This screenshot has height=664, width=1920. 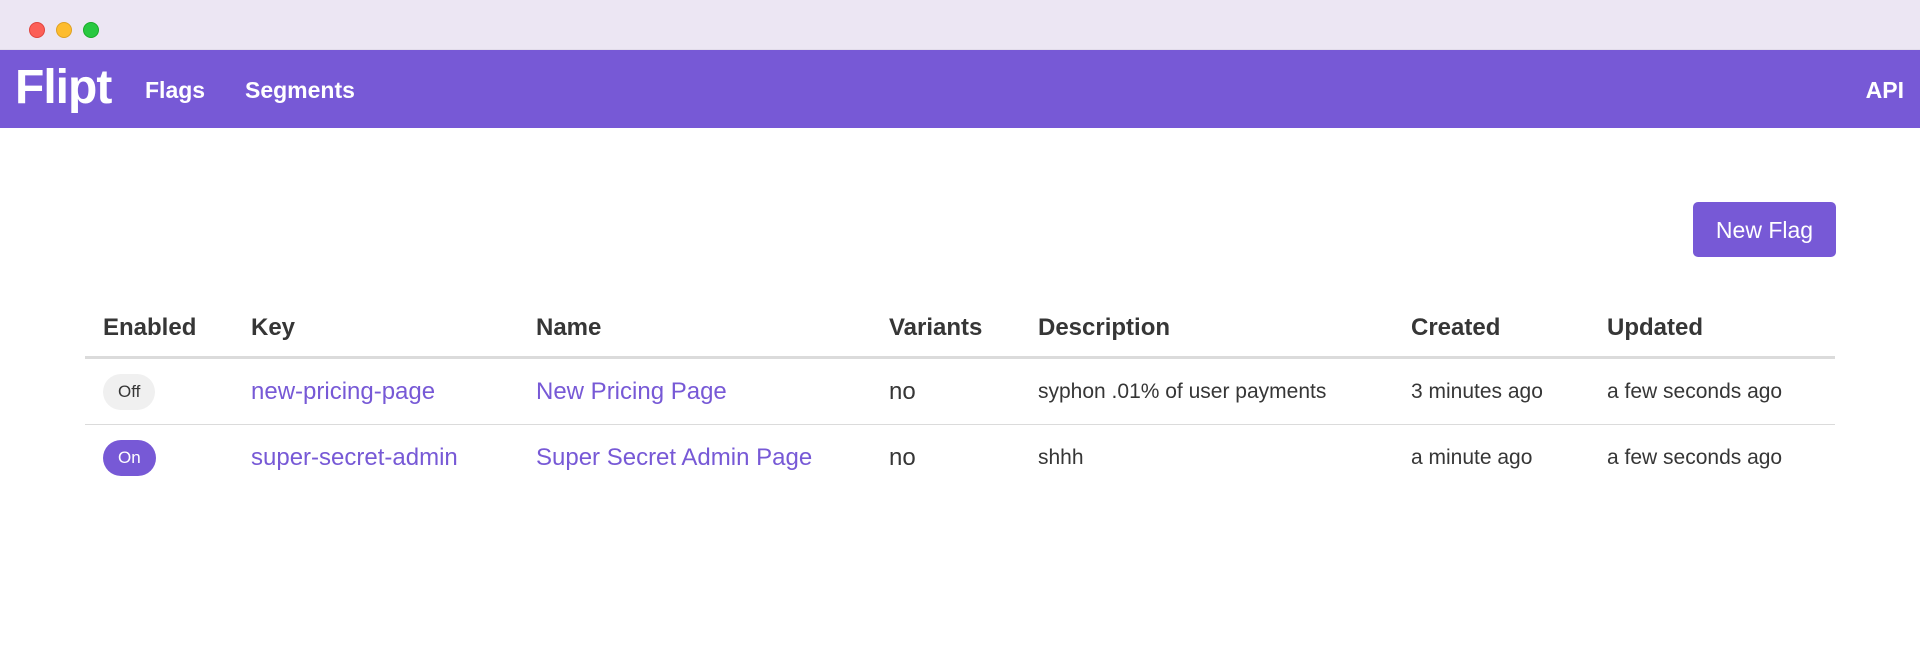 I want to click on window-maximize-button, so click(x=91, y=30).